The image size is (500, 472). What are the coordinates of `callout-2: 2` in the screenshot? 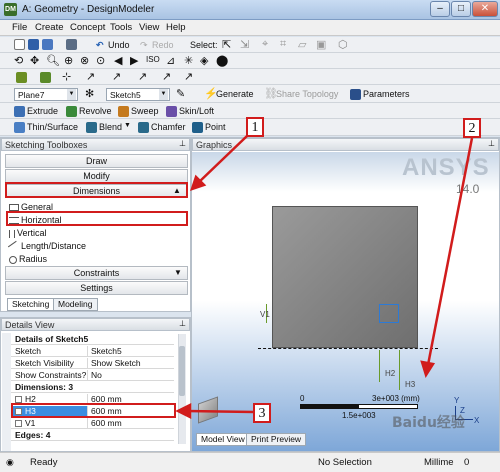 It's located at (472, 128).